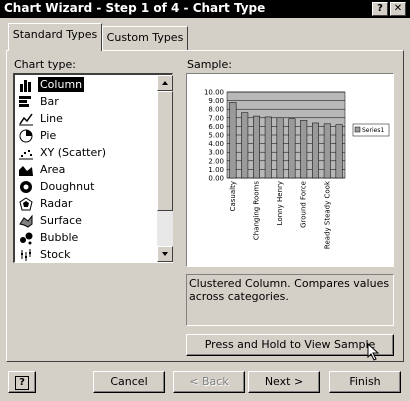 The width and height of the screenshot is (410, 401). I want to click on y-tick-label: 5.00, so click(216, 136).